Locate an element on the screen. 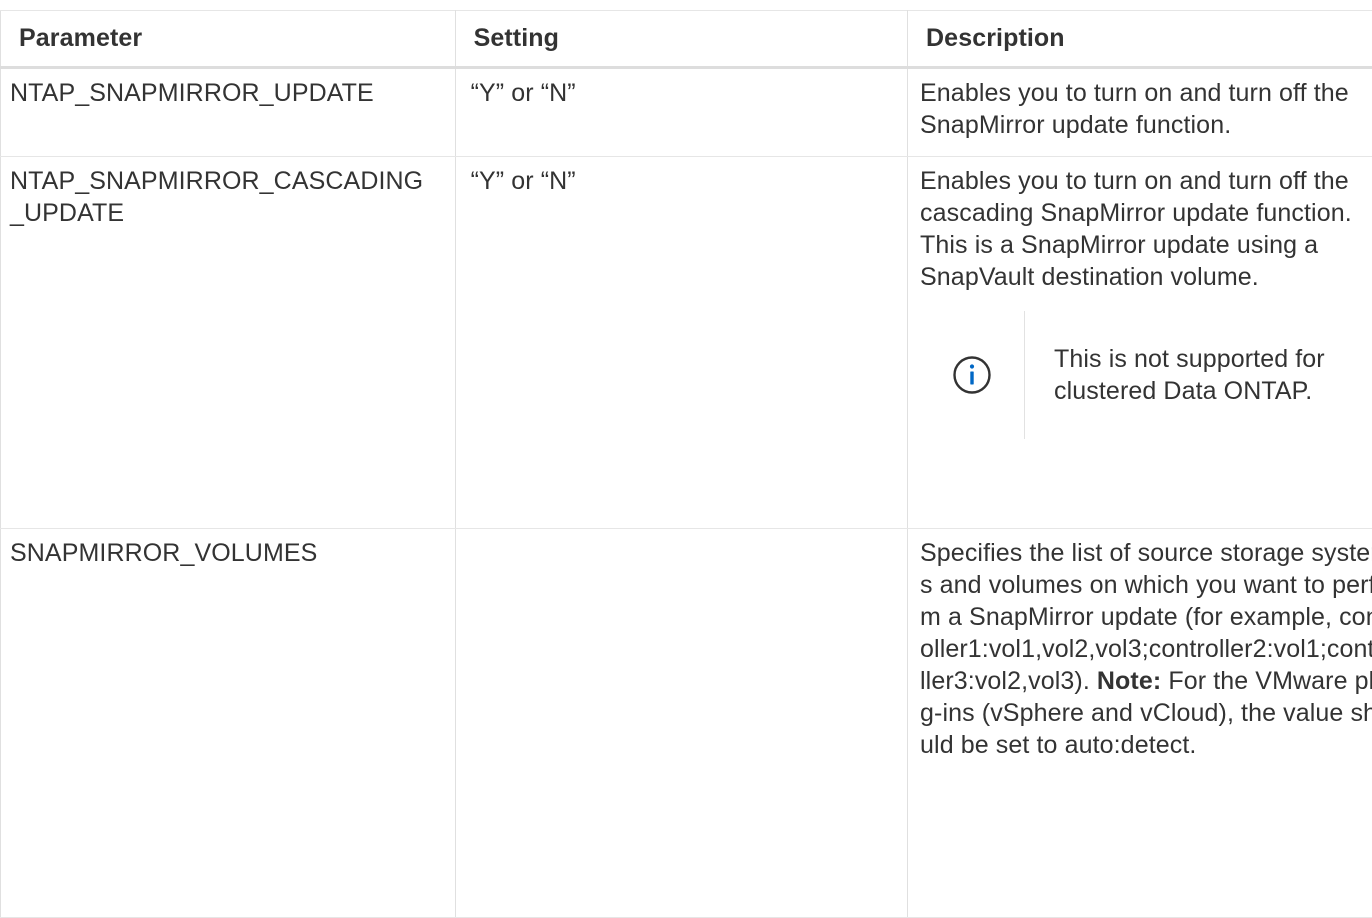 This screenshot has height=918, width=1372. cell-setting is located at coordinates (681, 723).